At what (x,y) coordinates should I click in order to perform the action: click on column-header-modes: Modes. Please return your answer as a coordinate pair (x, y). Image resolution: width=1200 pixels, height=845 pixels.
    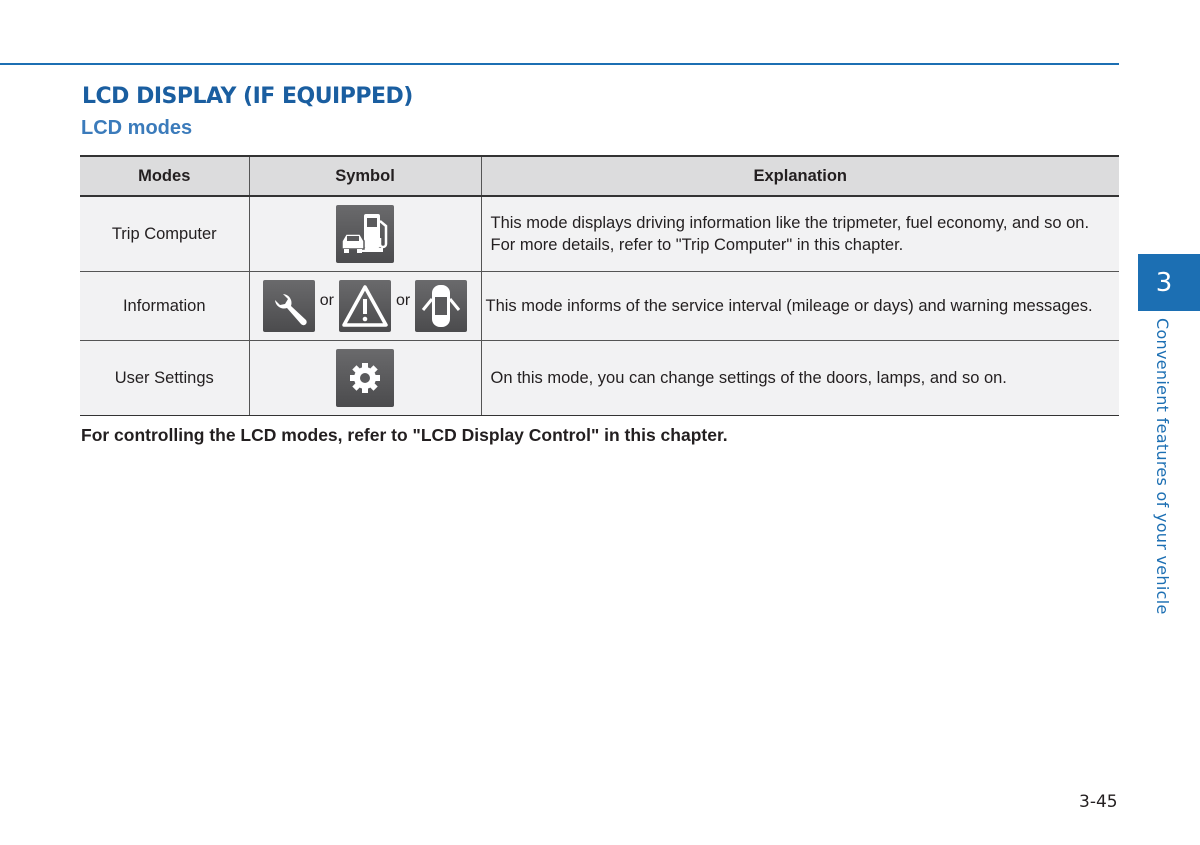
    Looking at the image, I should click on (165, 176).